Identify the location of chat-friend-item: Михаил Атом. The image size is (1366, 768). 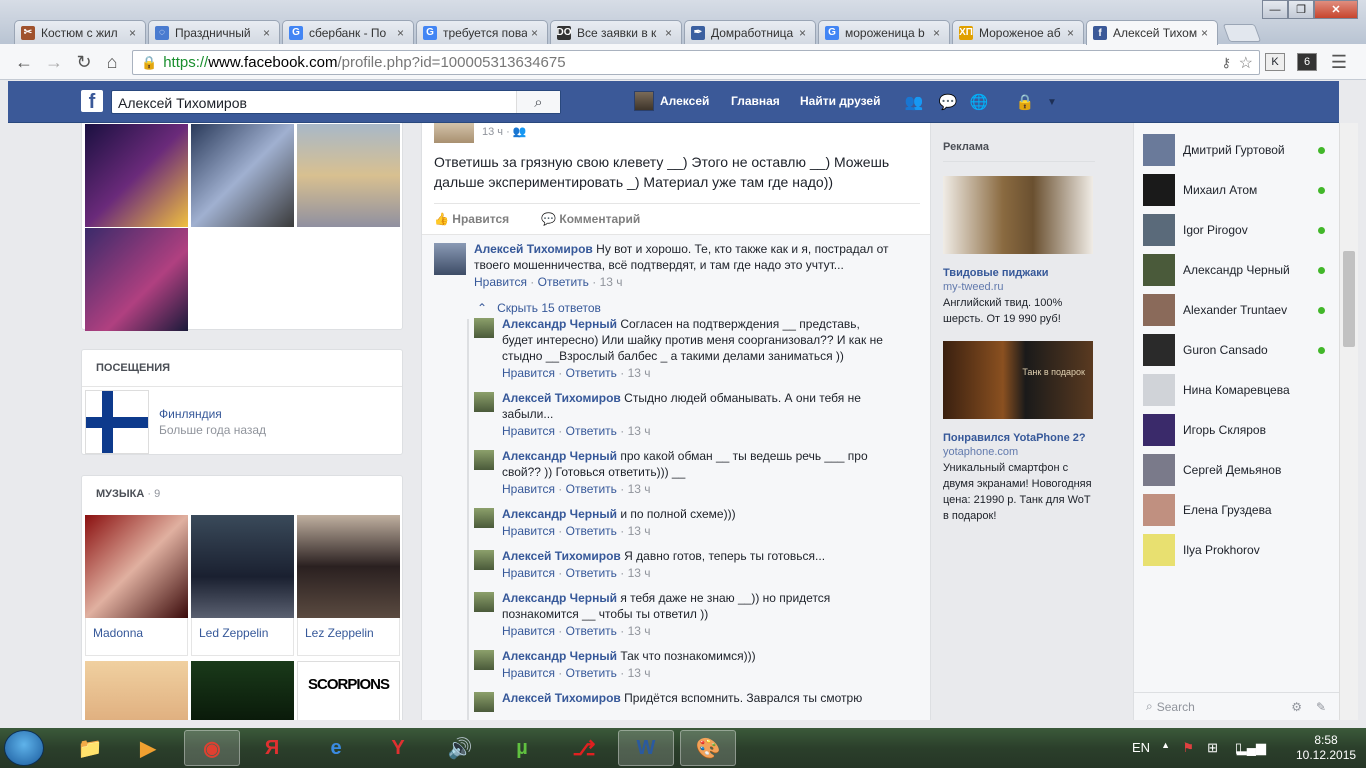
(1238, 190).